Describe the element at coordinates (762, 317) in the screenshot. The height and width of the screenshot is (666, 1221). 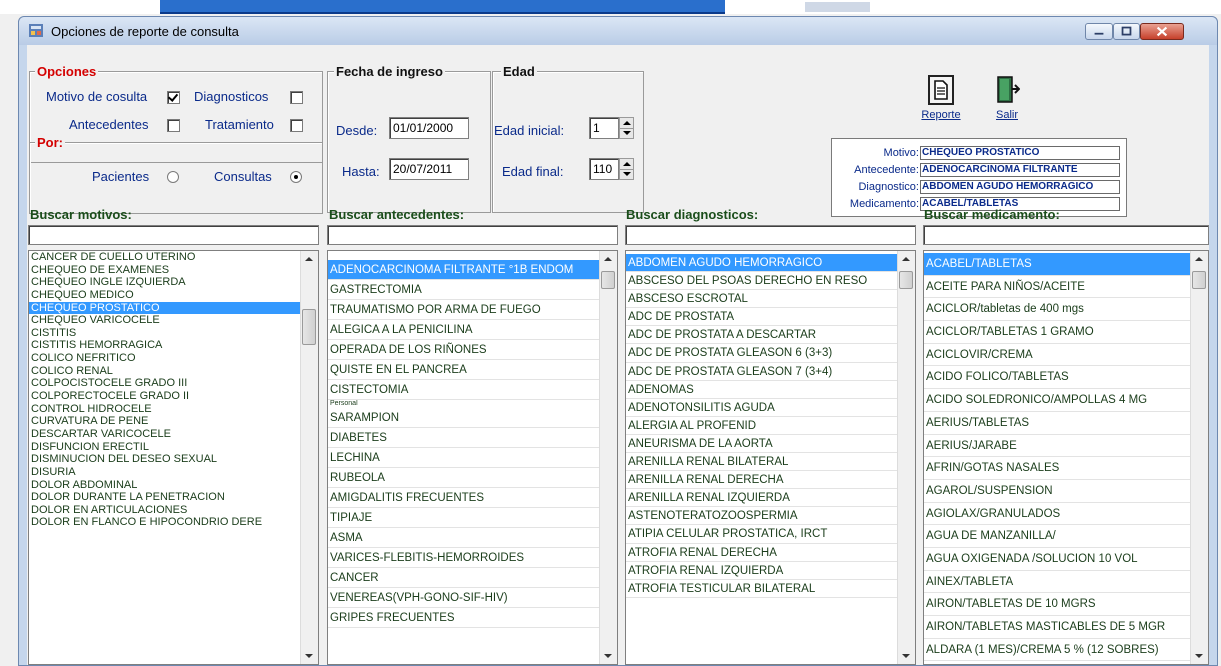
I see `diagnosticos-list-item: ADC DE PROSTATA` at that location.